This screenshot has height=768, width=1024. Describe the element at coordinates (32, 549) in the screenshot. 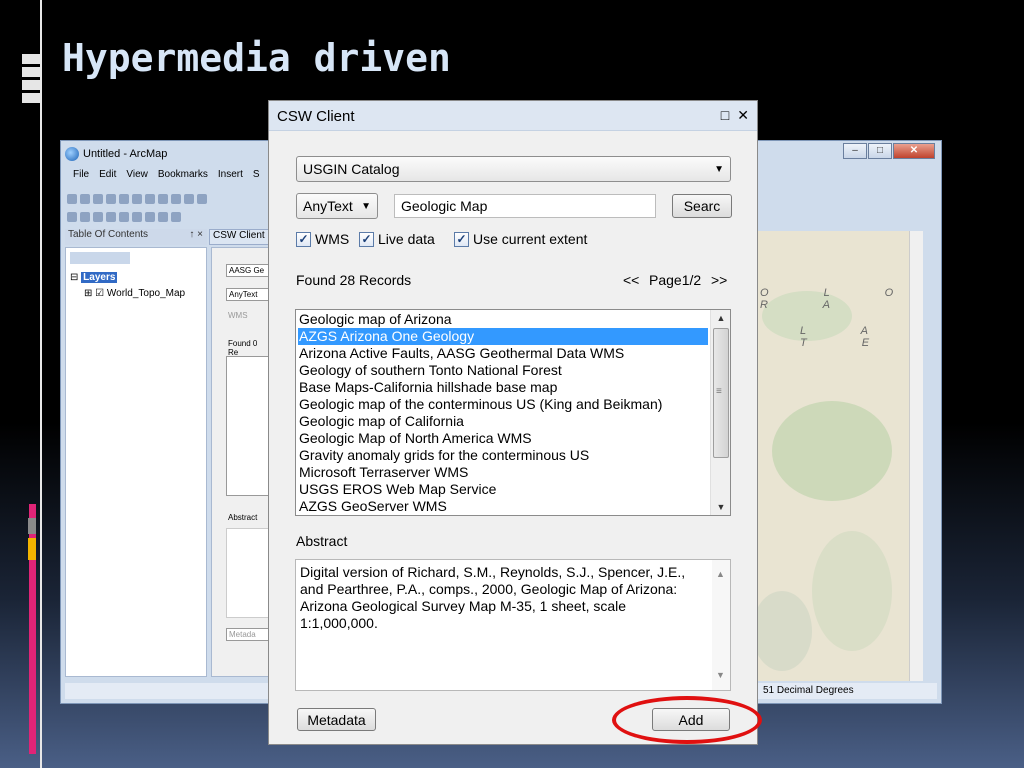

I see `slide-decoration-yellow` at that location.